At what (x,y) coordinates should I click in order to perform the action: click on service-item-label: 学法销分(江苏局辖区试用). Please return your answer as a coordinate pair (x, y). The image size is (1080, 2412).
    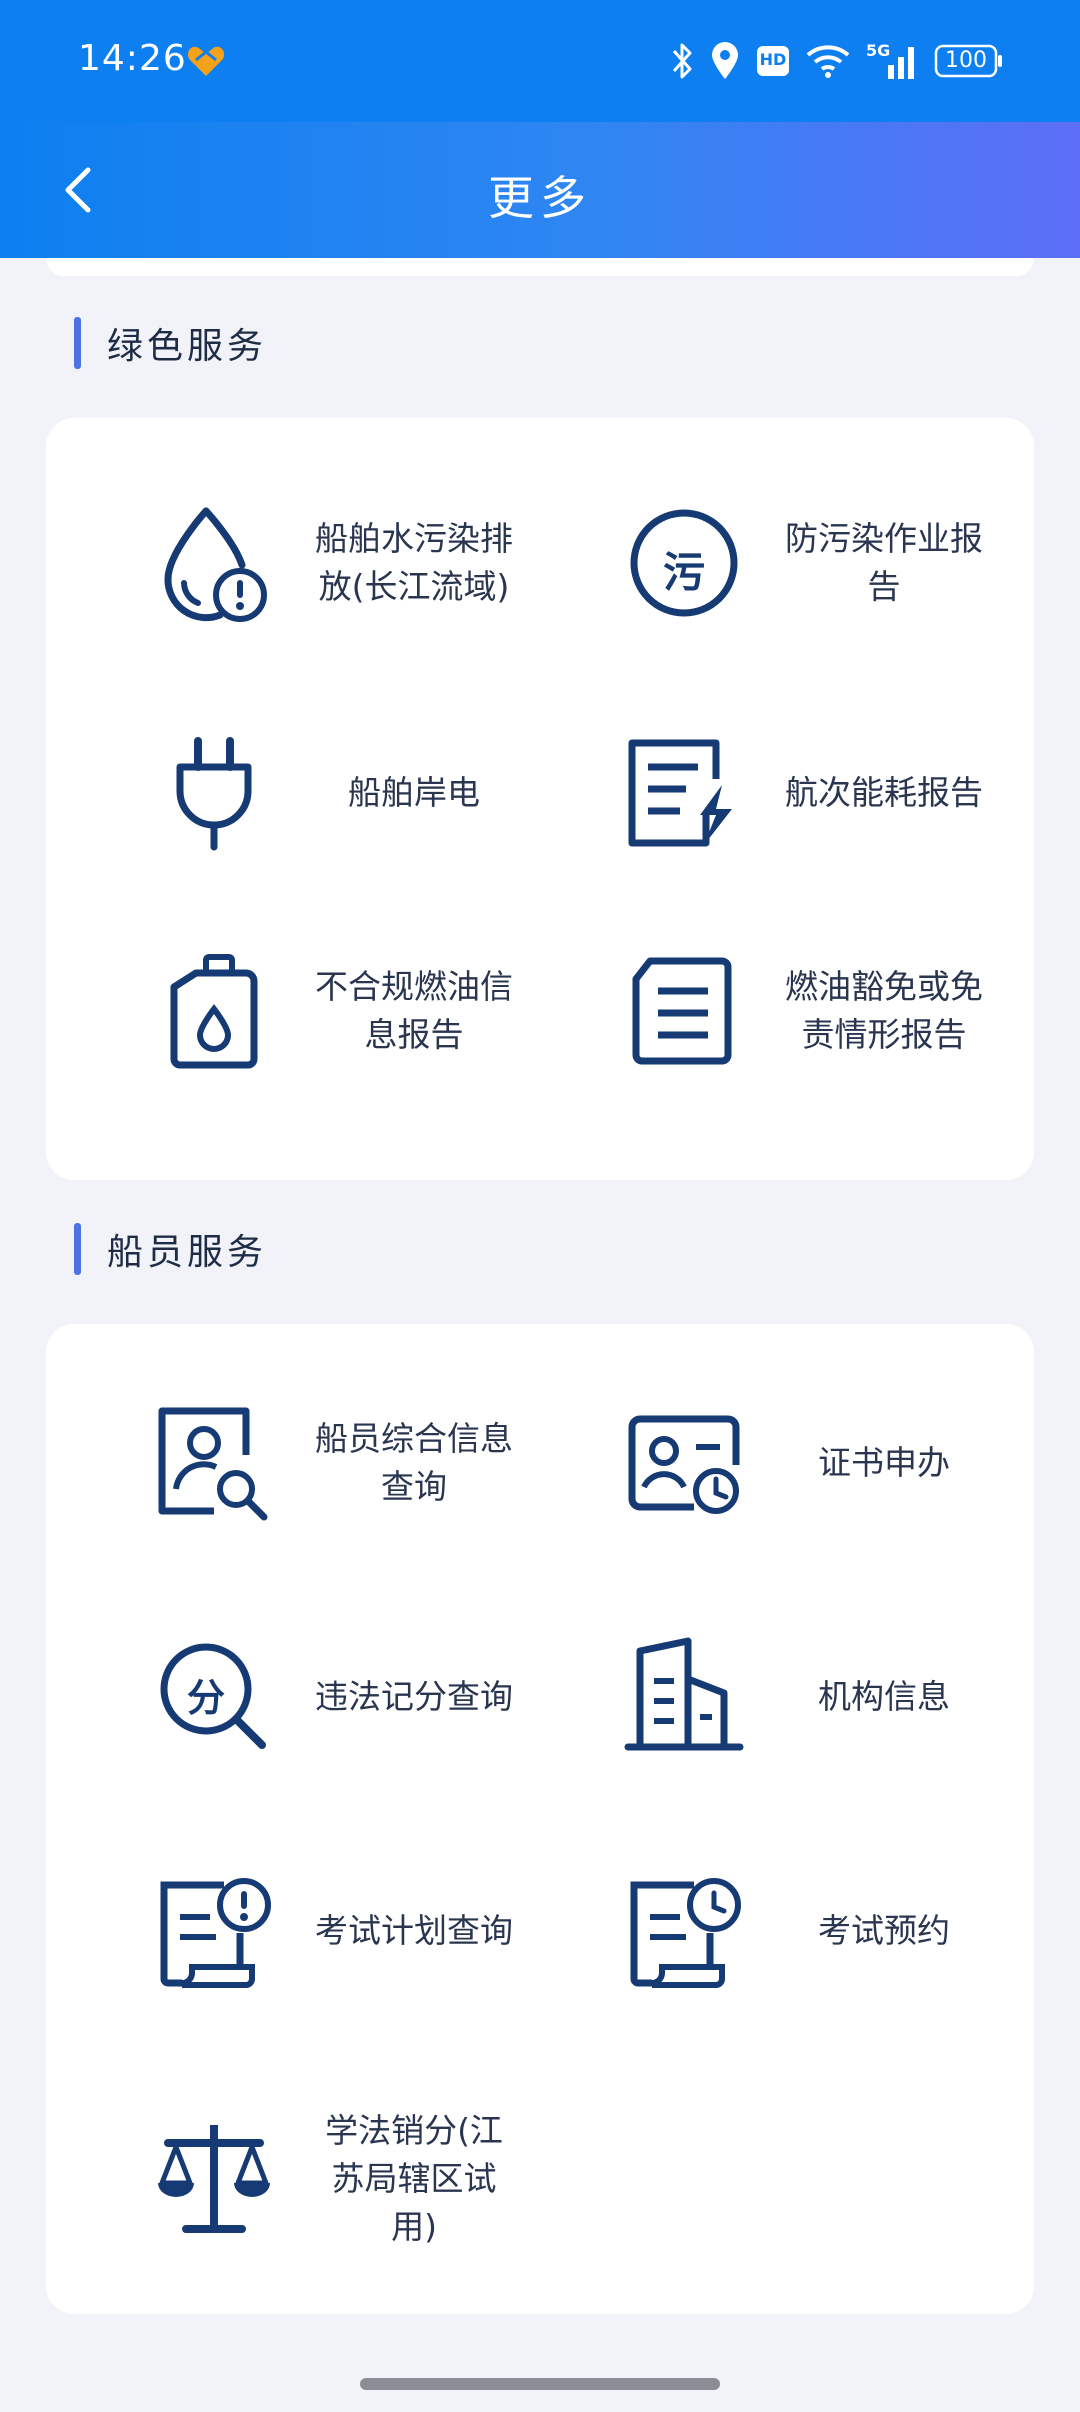
    Looking at the image, I should click on (414, 2178).